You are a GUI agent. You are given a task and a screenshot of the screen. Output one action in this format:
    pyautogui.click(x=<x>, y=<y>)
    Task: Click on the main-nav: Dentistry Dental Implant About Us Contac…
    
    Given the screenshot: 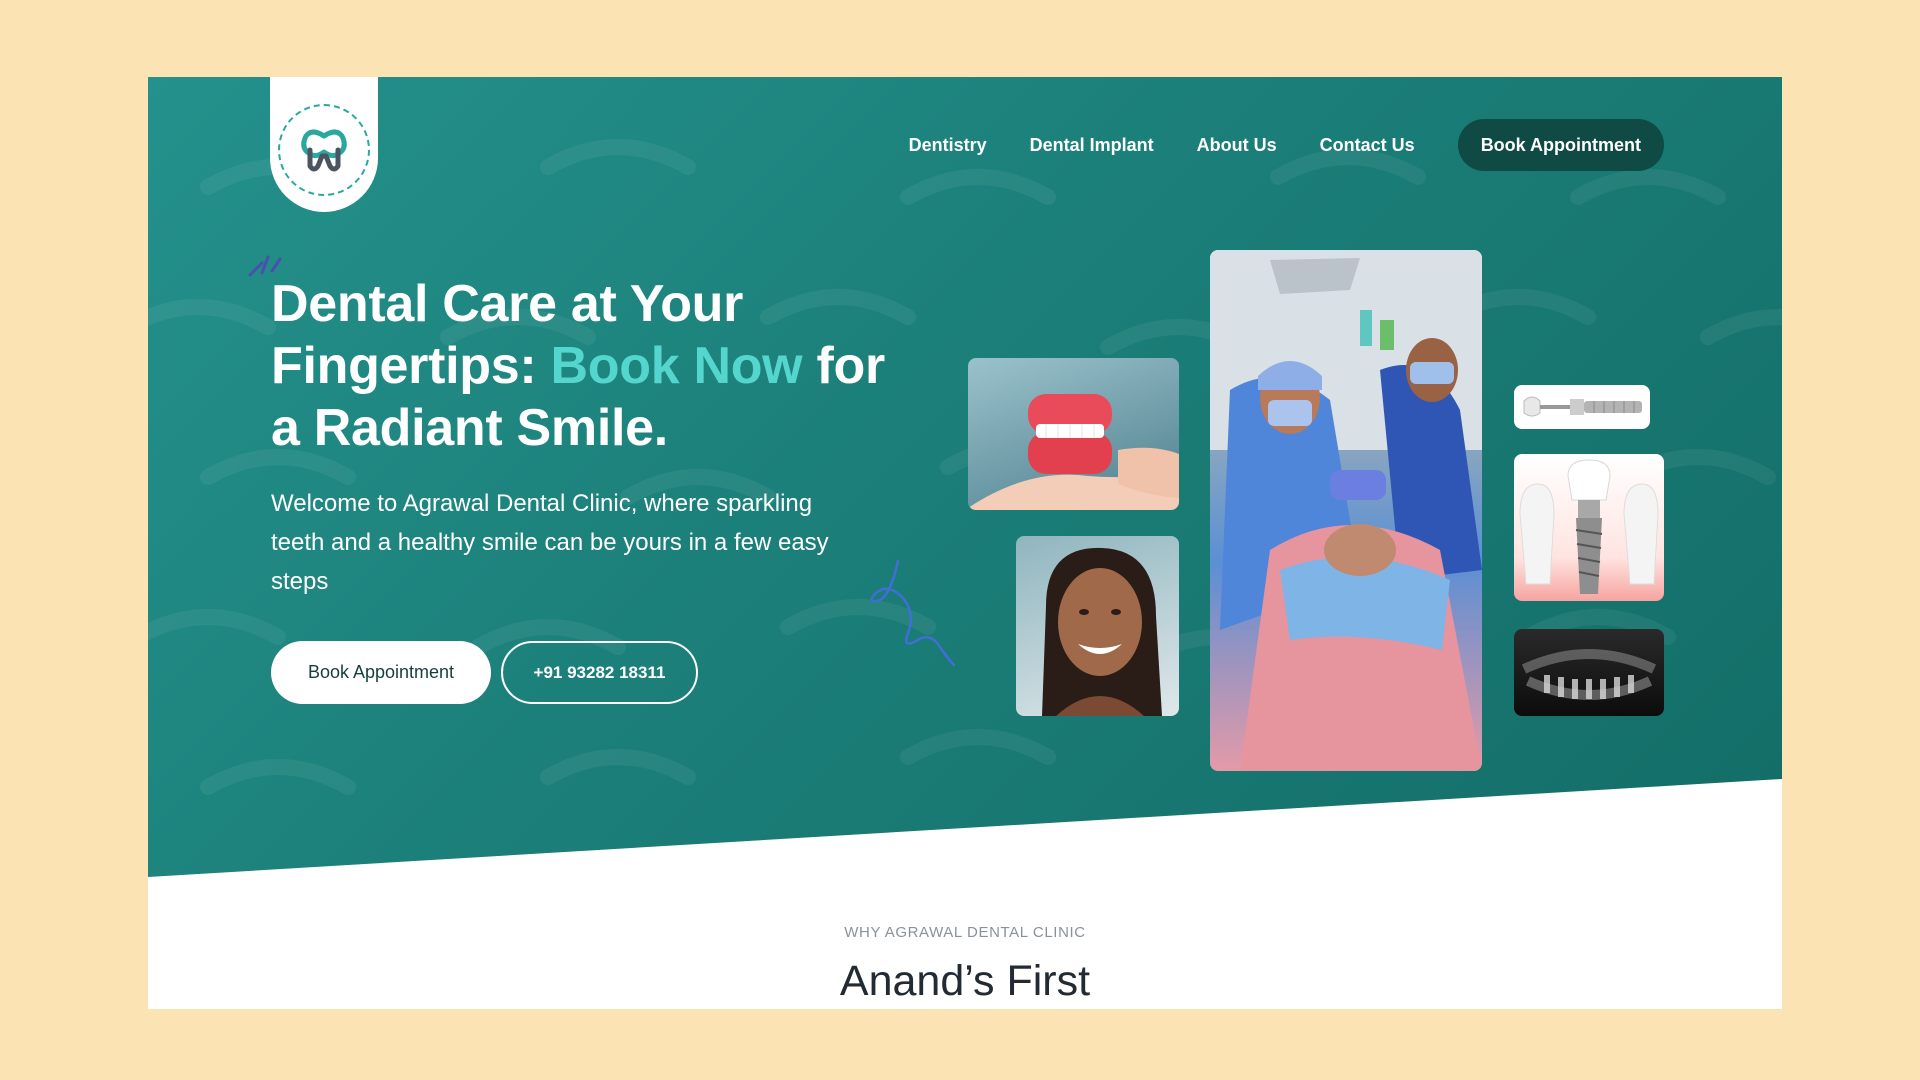 What is the action you would take?
    pyautogui.click(x=1286, y=145)
    